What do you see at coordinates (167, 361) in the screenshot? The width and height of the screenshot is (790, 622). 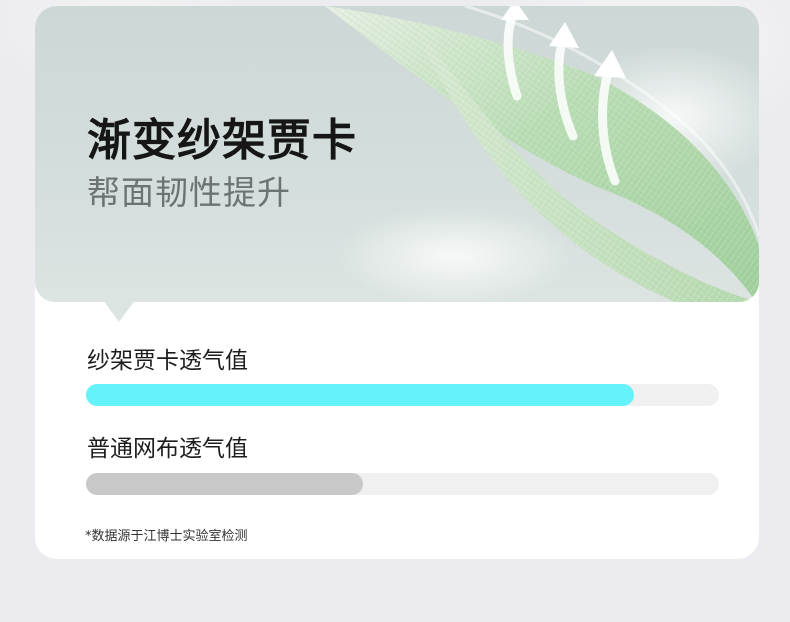 I see `metric-label-jacquard: 纱架贾卡透气值` at bounding box center [167, 361].